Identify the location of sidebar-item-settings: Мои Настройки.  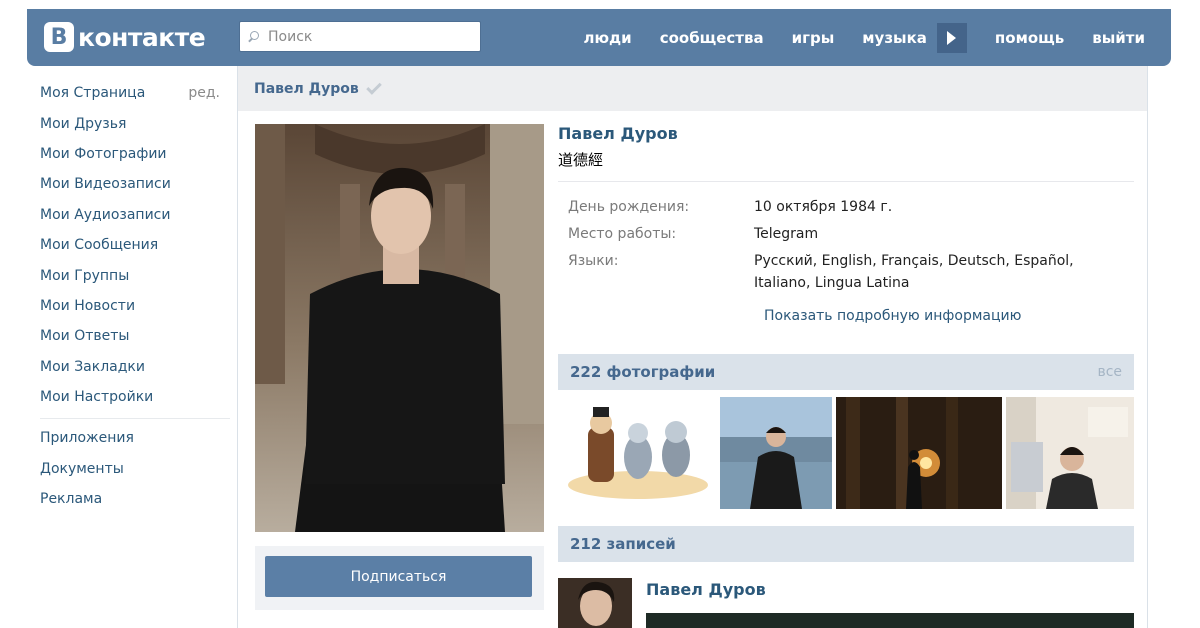
(135, 397).